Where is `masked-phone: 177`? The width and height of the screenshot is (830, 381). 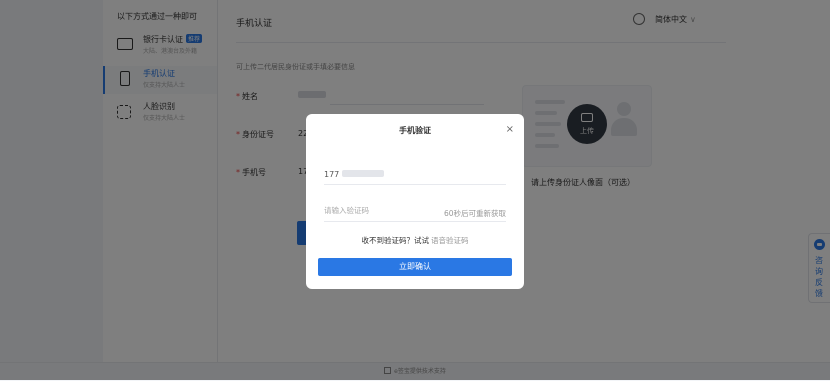 masked-phone: 177 is located at coordinates (354, 174).